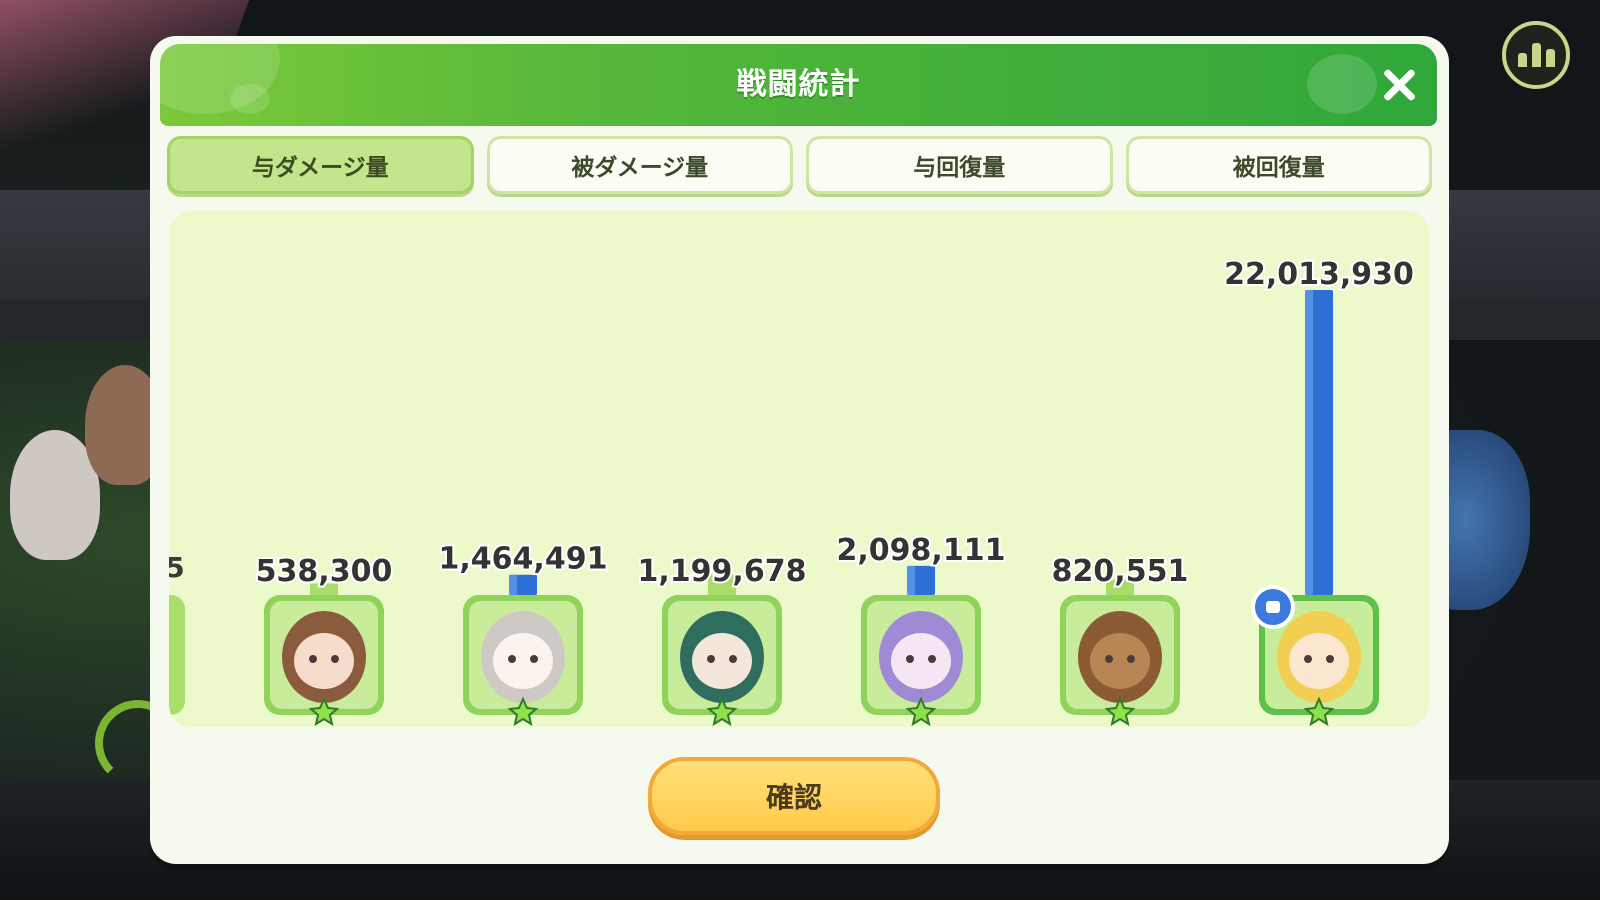 This screenshot has height=900, width=1600. I want to click on stats-tabs: 与ダメージ量 被ダメージ量 与回復量 被回復量, so click(799, 166).